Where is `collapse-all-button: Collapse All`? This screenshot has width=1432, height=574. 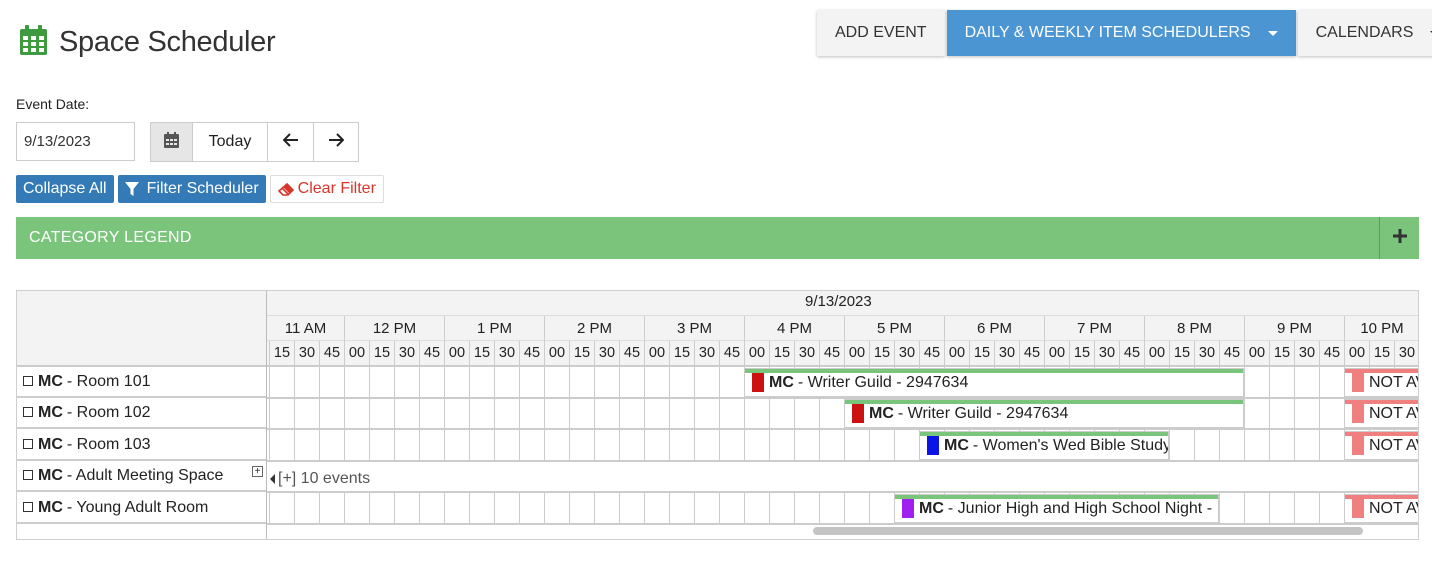
collapse-all-button: Collapse All is located at coordinates (65, 189).